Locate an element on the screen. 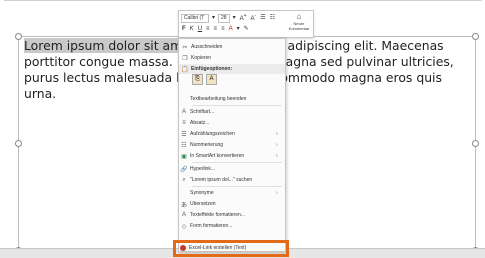 Image resolution: width=485 pixels, height=258 pixels. bold-icon: F is located at coordinates (184, 29).